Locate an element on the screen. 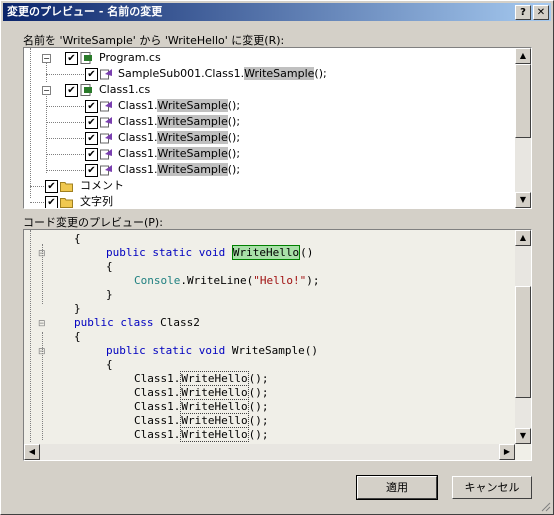 This screenshot has height=515, width=554. apply-button: 適用 is located at coordinates (397, 487).